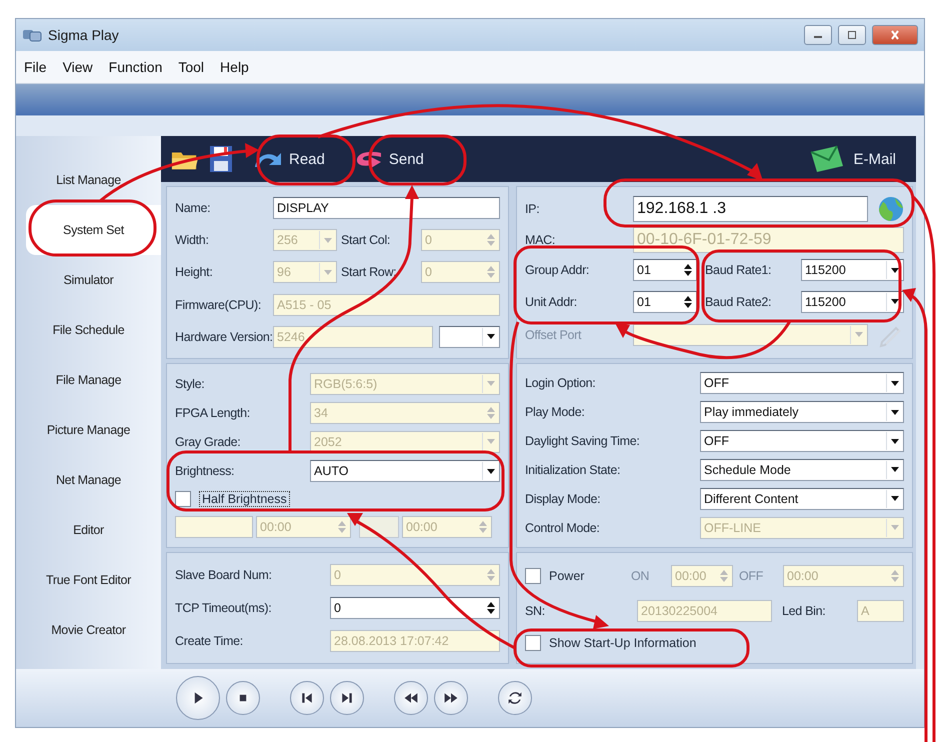 This screenshot has width=937, height=742. I want to click on rewind-button, so click(411, 698).